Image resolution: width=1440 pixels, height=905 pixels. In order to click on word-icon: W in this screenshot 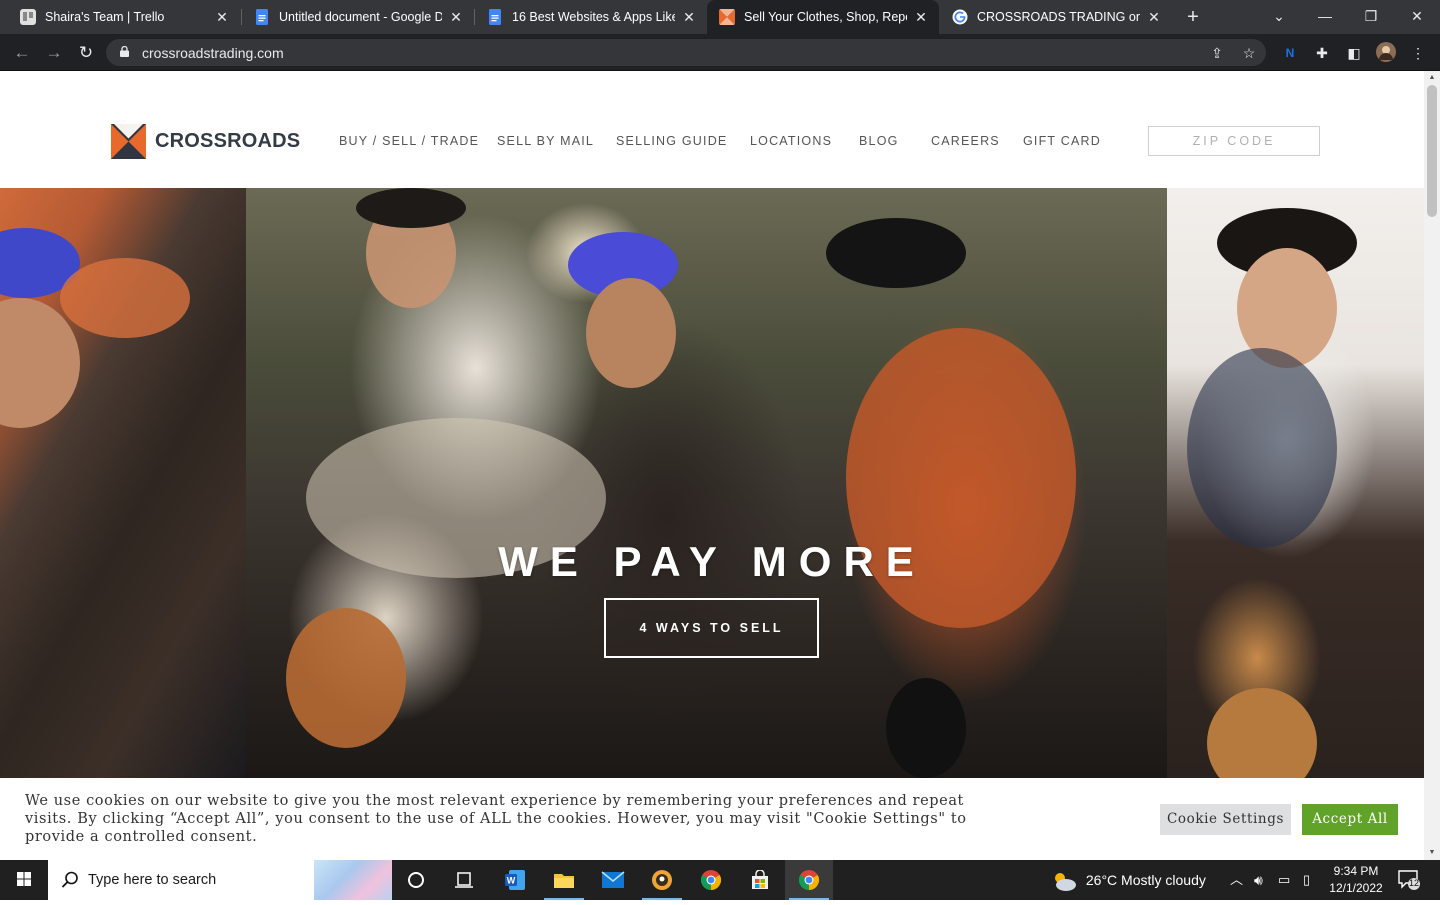, I will do `click(515, 880)`.